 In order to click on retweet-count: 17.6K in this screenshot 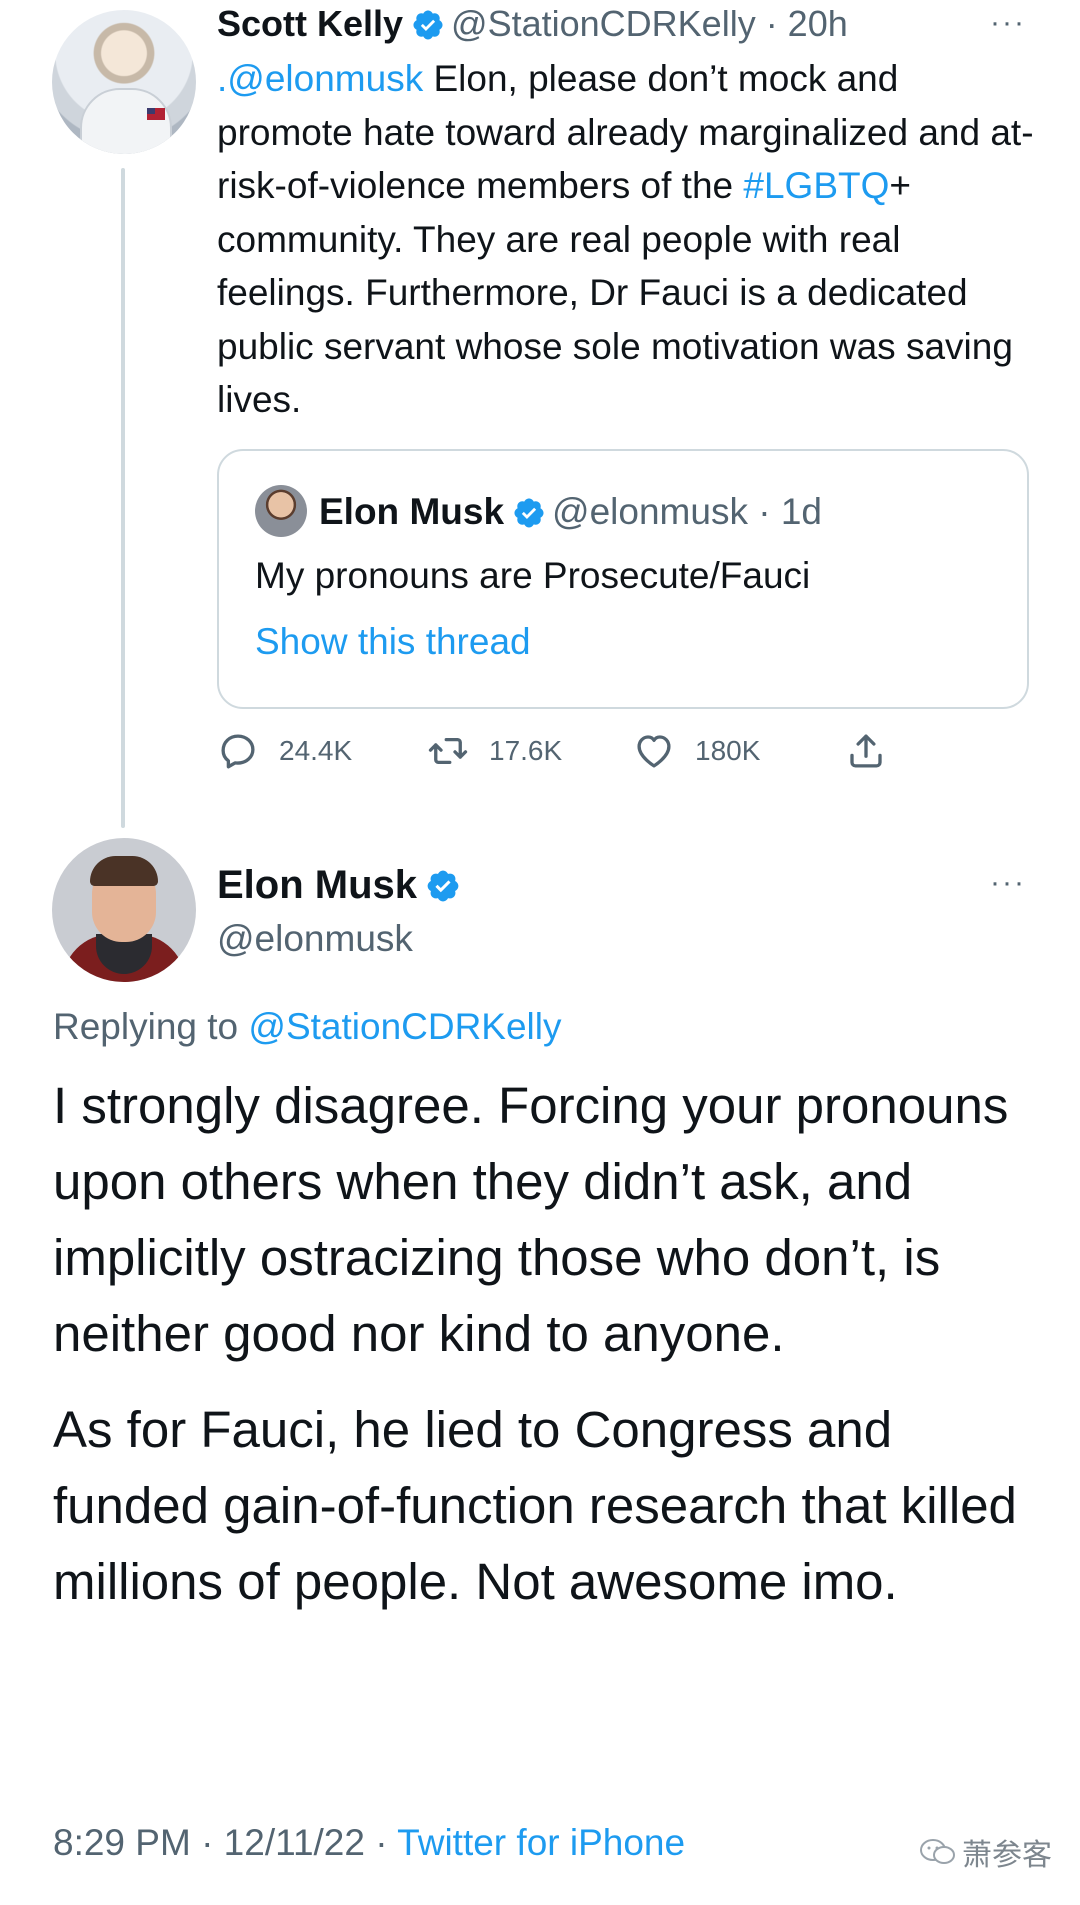, I will do `click(526, 750)`.